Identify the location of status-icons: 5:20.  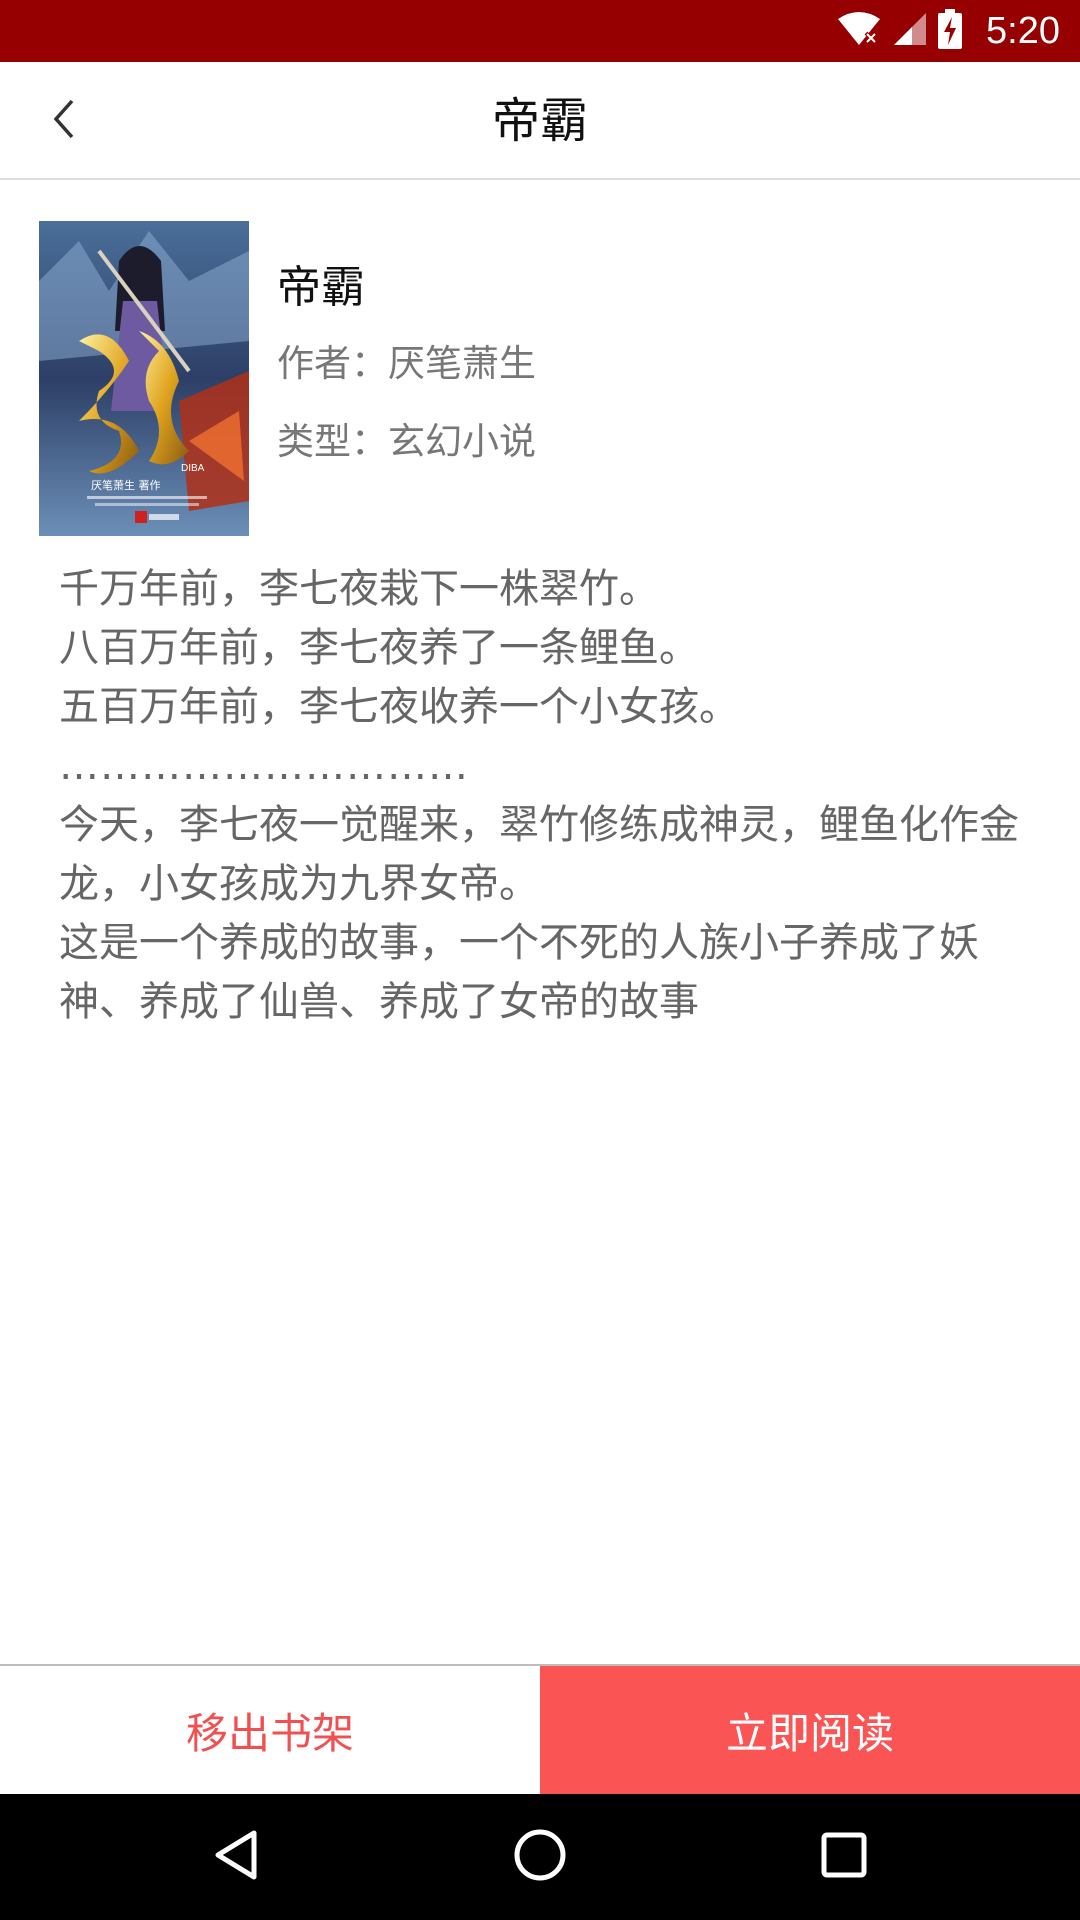
(948, 31).